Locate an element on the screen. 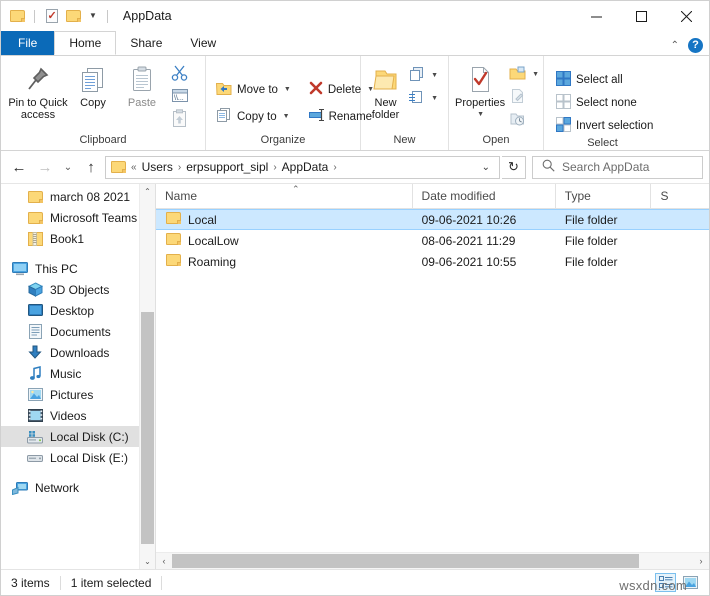  edit-button is located at coordinates (524, 97).